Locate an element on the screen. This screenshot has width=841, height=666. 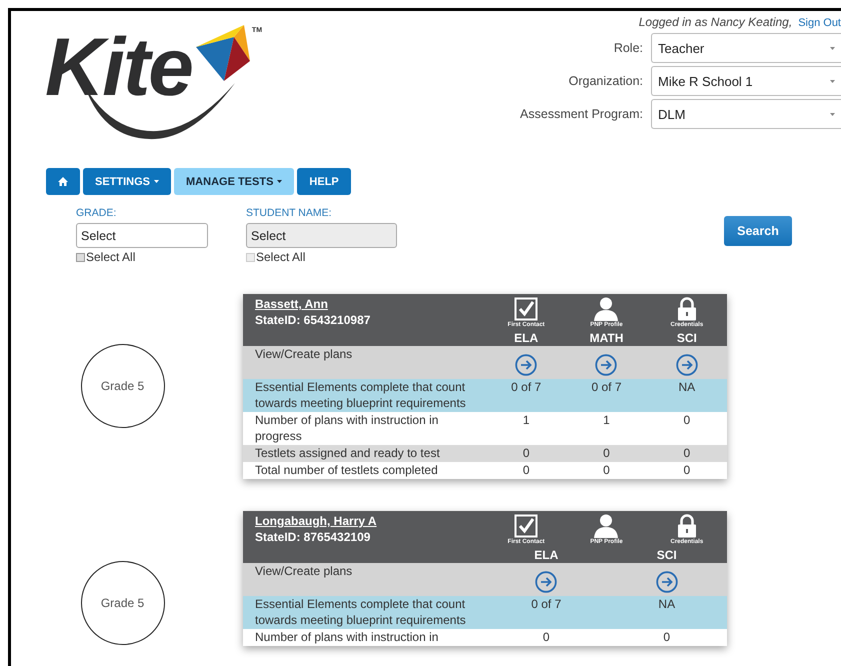
field-label: Organization: is located at coordinates (605, 81).